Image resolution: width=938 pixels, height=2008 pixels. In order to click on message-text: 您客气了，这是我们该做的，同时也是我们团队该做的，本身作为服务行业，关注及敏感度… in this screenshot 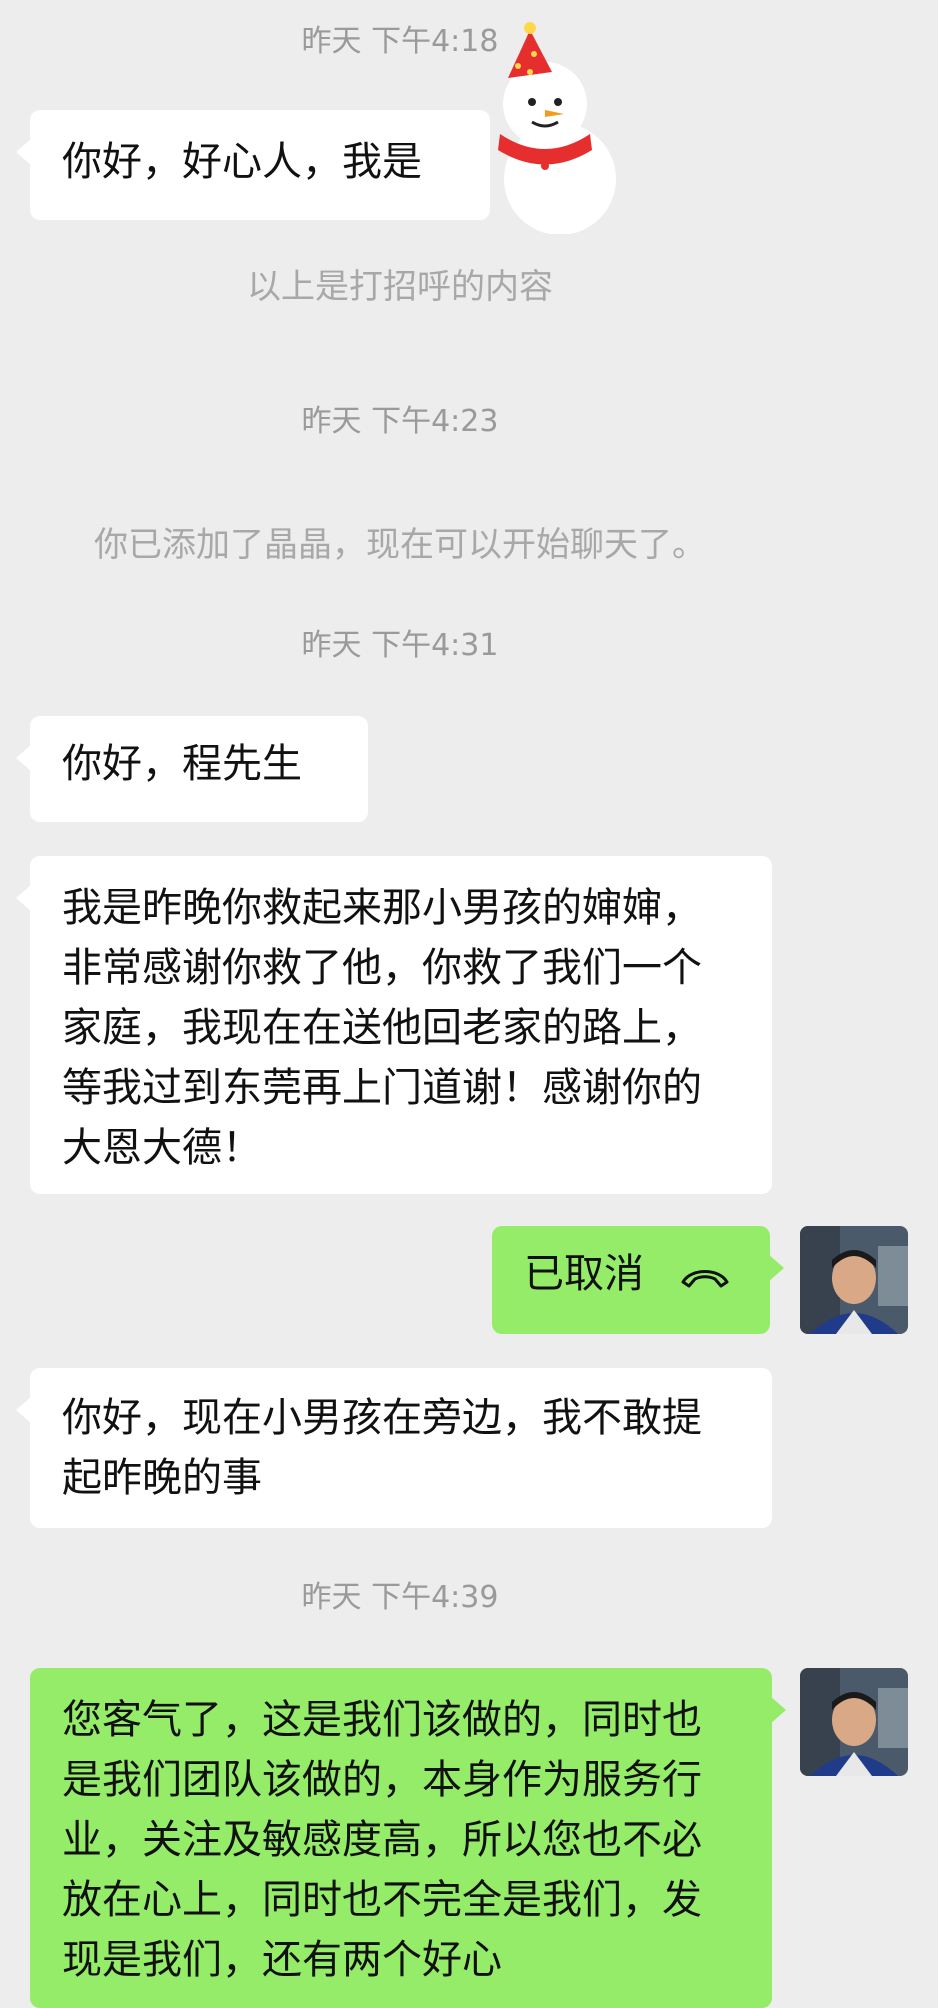, I will do `click(382, 1840)`.